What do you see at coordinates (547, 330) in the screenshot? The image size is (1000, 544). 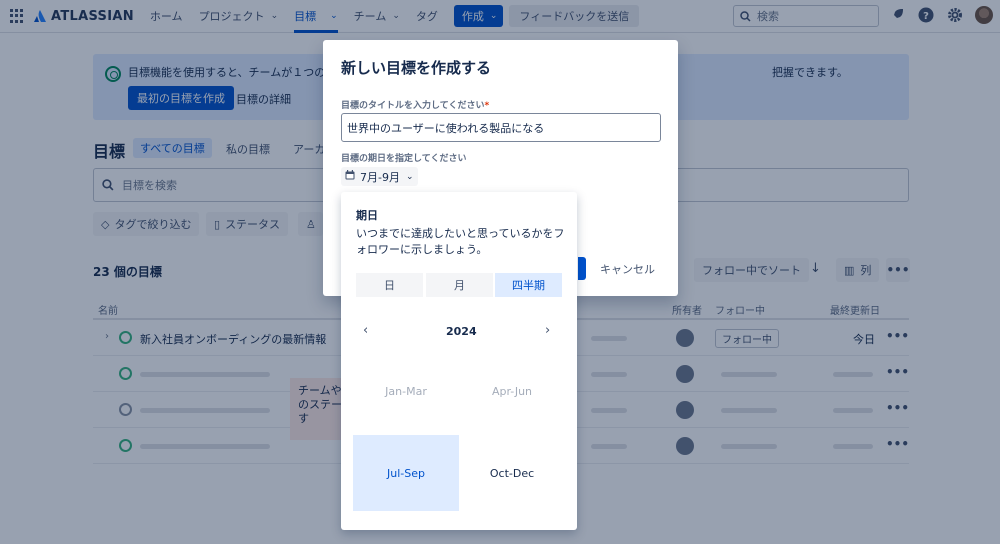 I see `next-year-icon: ›` at bounding box center [547, 330].